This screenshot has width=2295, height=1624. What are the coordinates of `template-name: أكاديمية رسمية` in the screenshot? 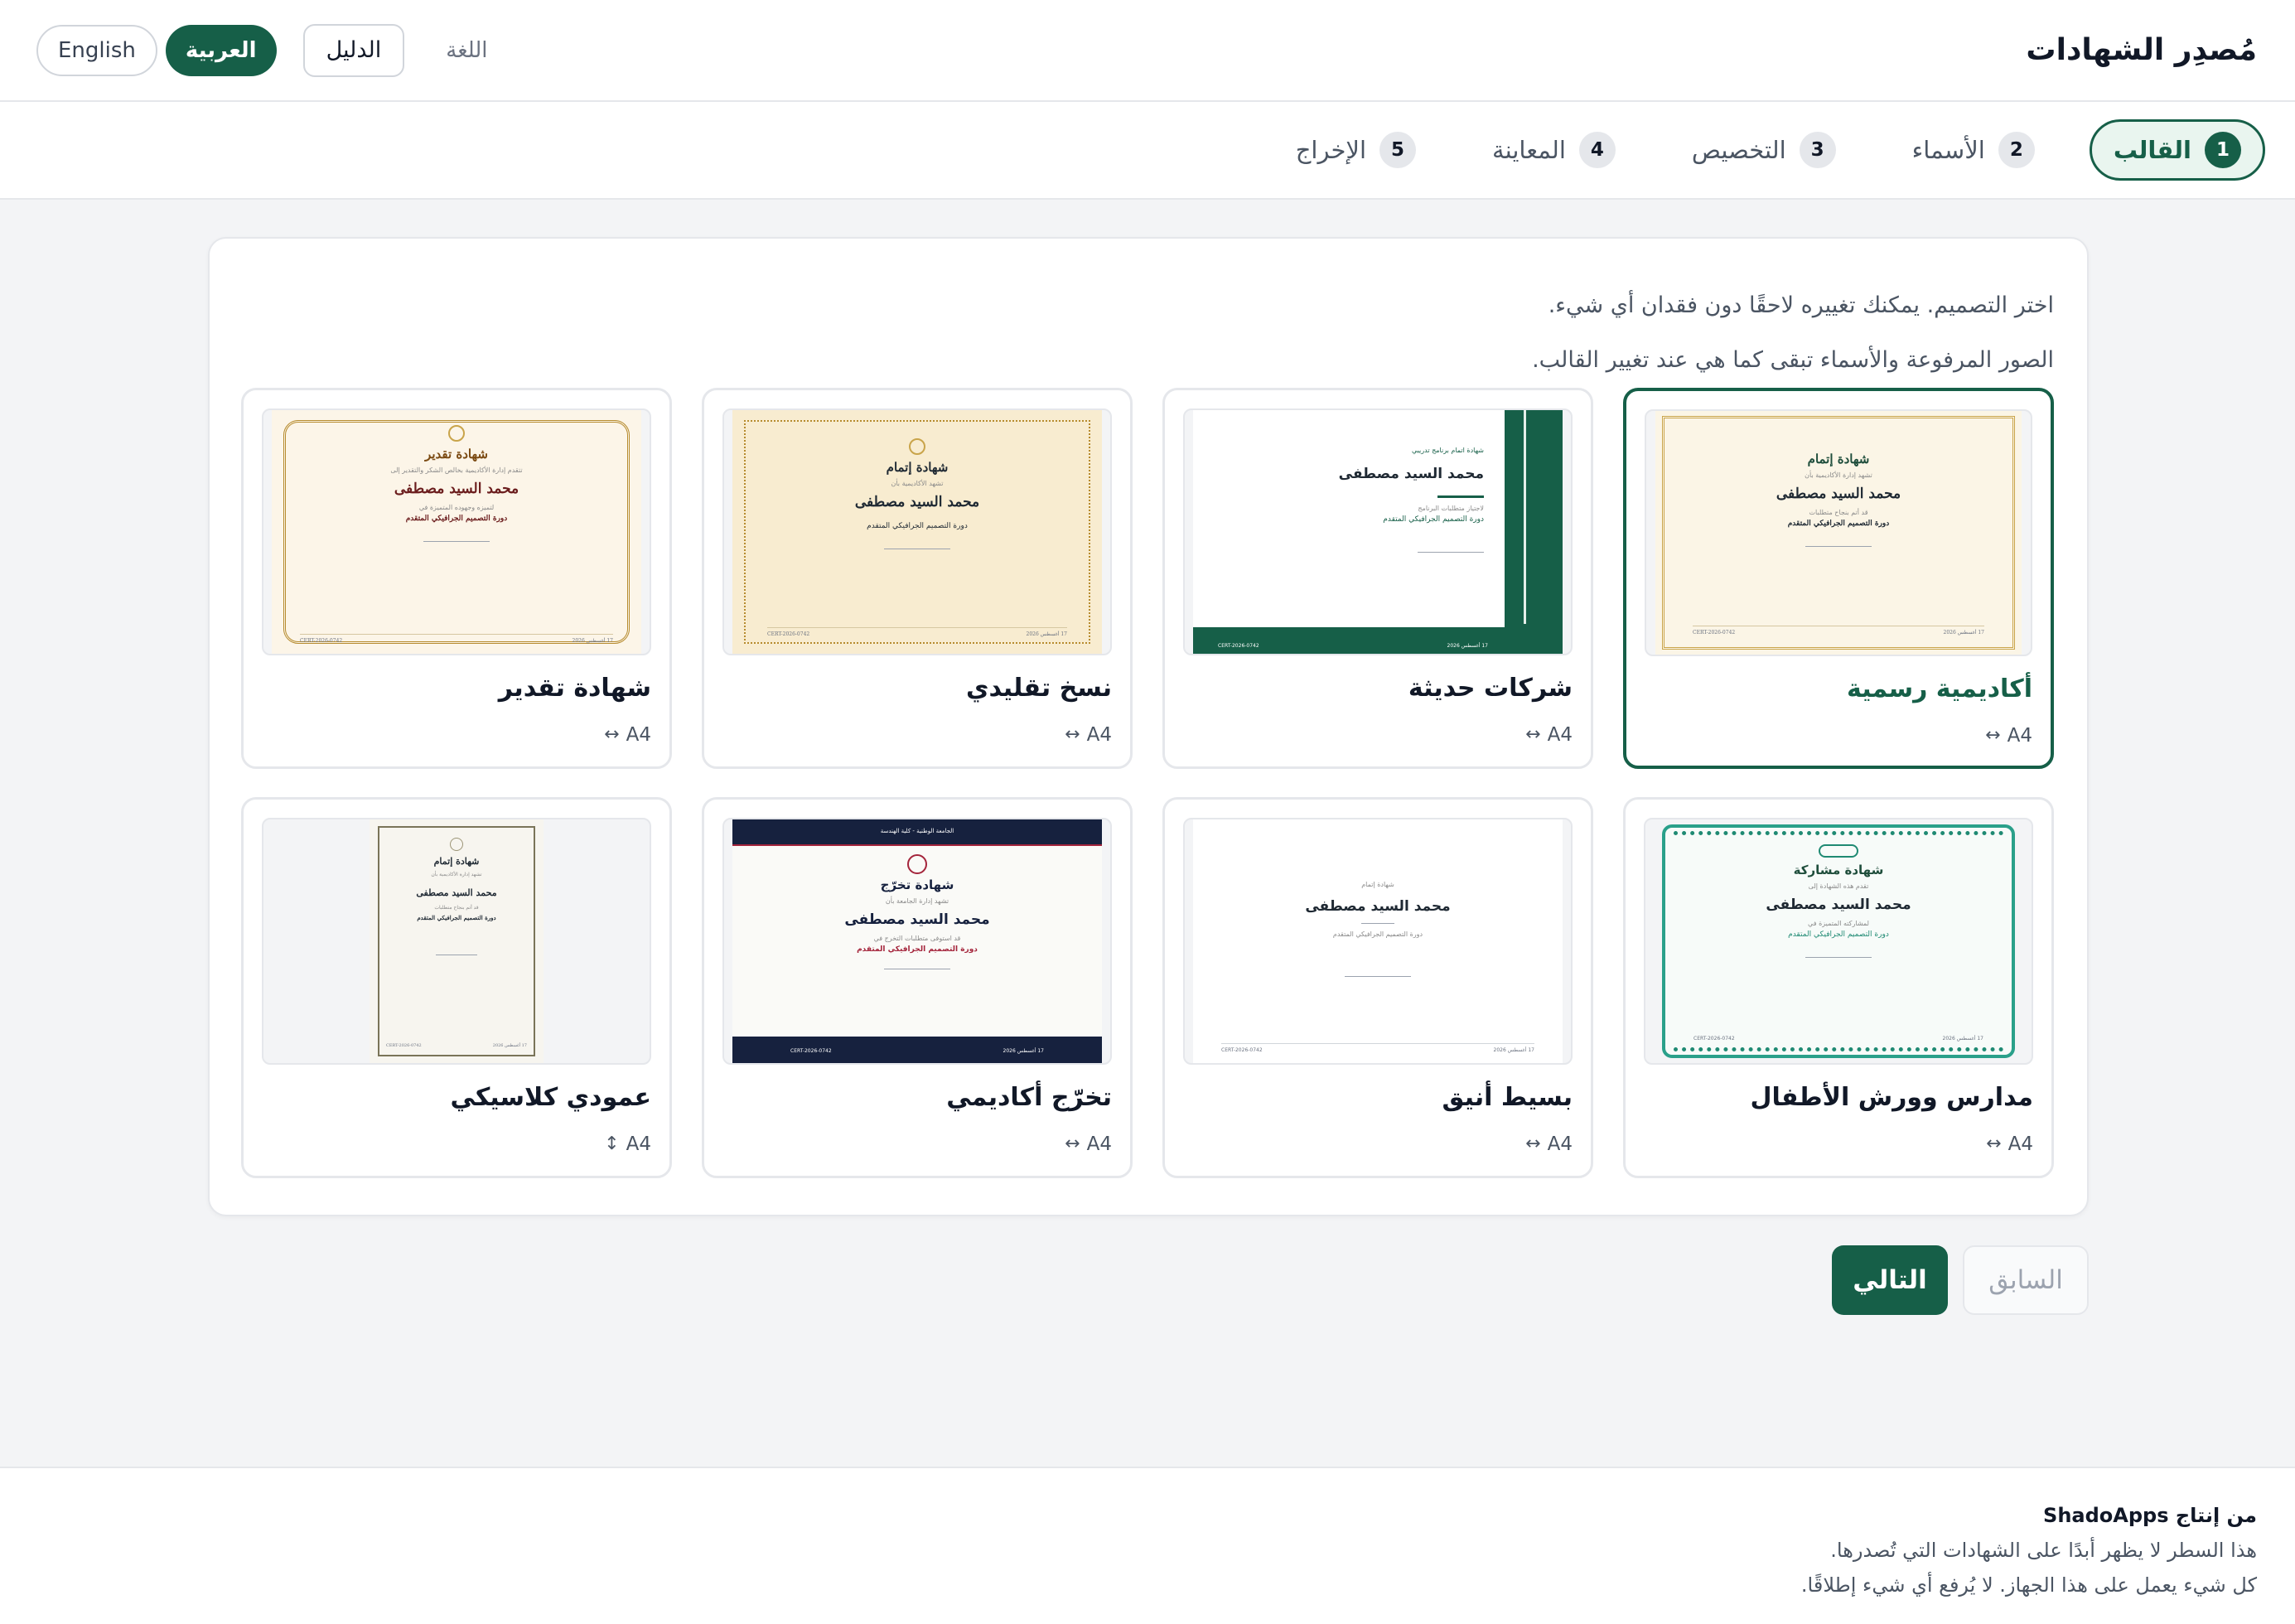 It's located at (1939, 688).